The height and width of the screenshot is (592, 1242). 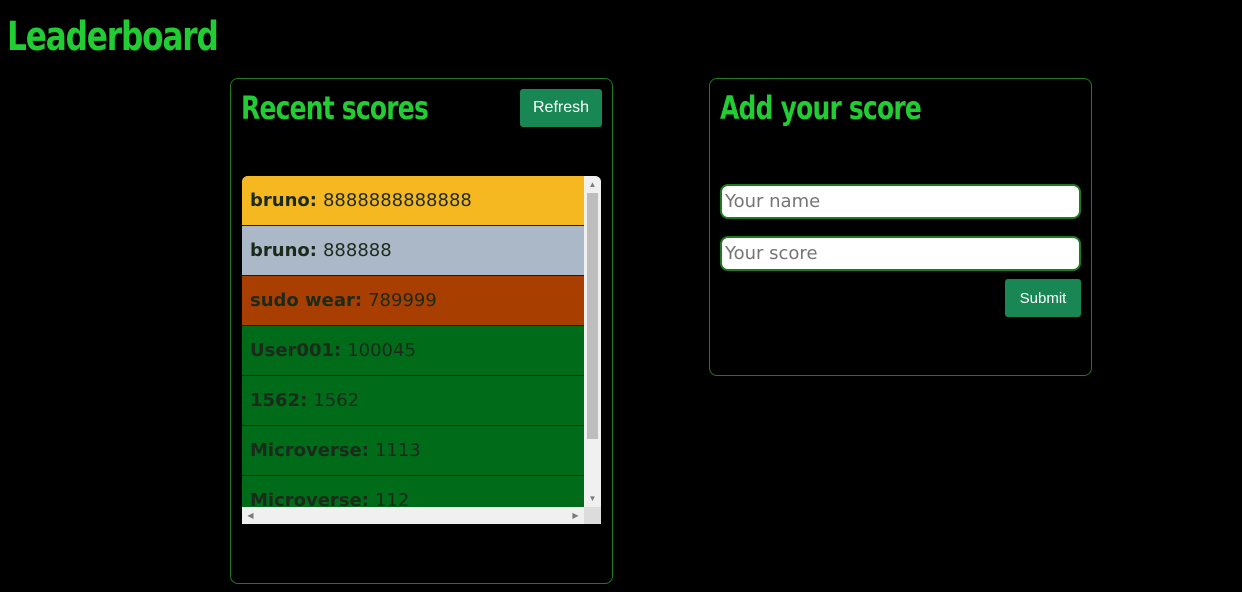 I want to click on recent-scores-title: Recent scores, so click(x=335, y=108).